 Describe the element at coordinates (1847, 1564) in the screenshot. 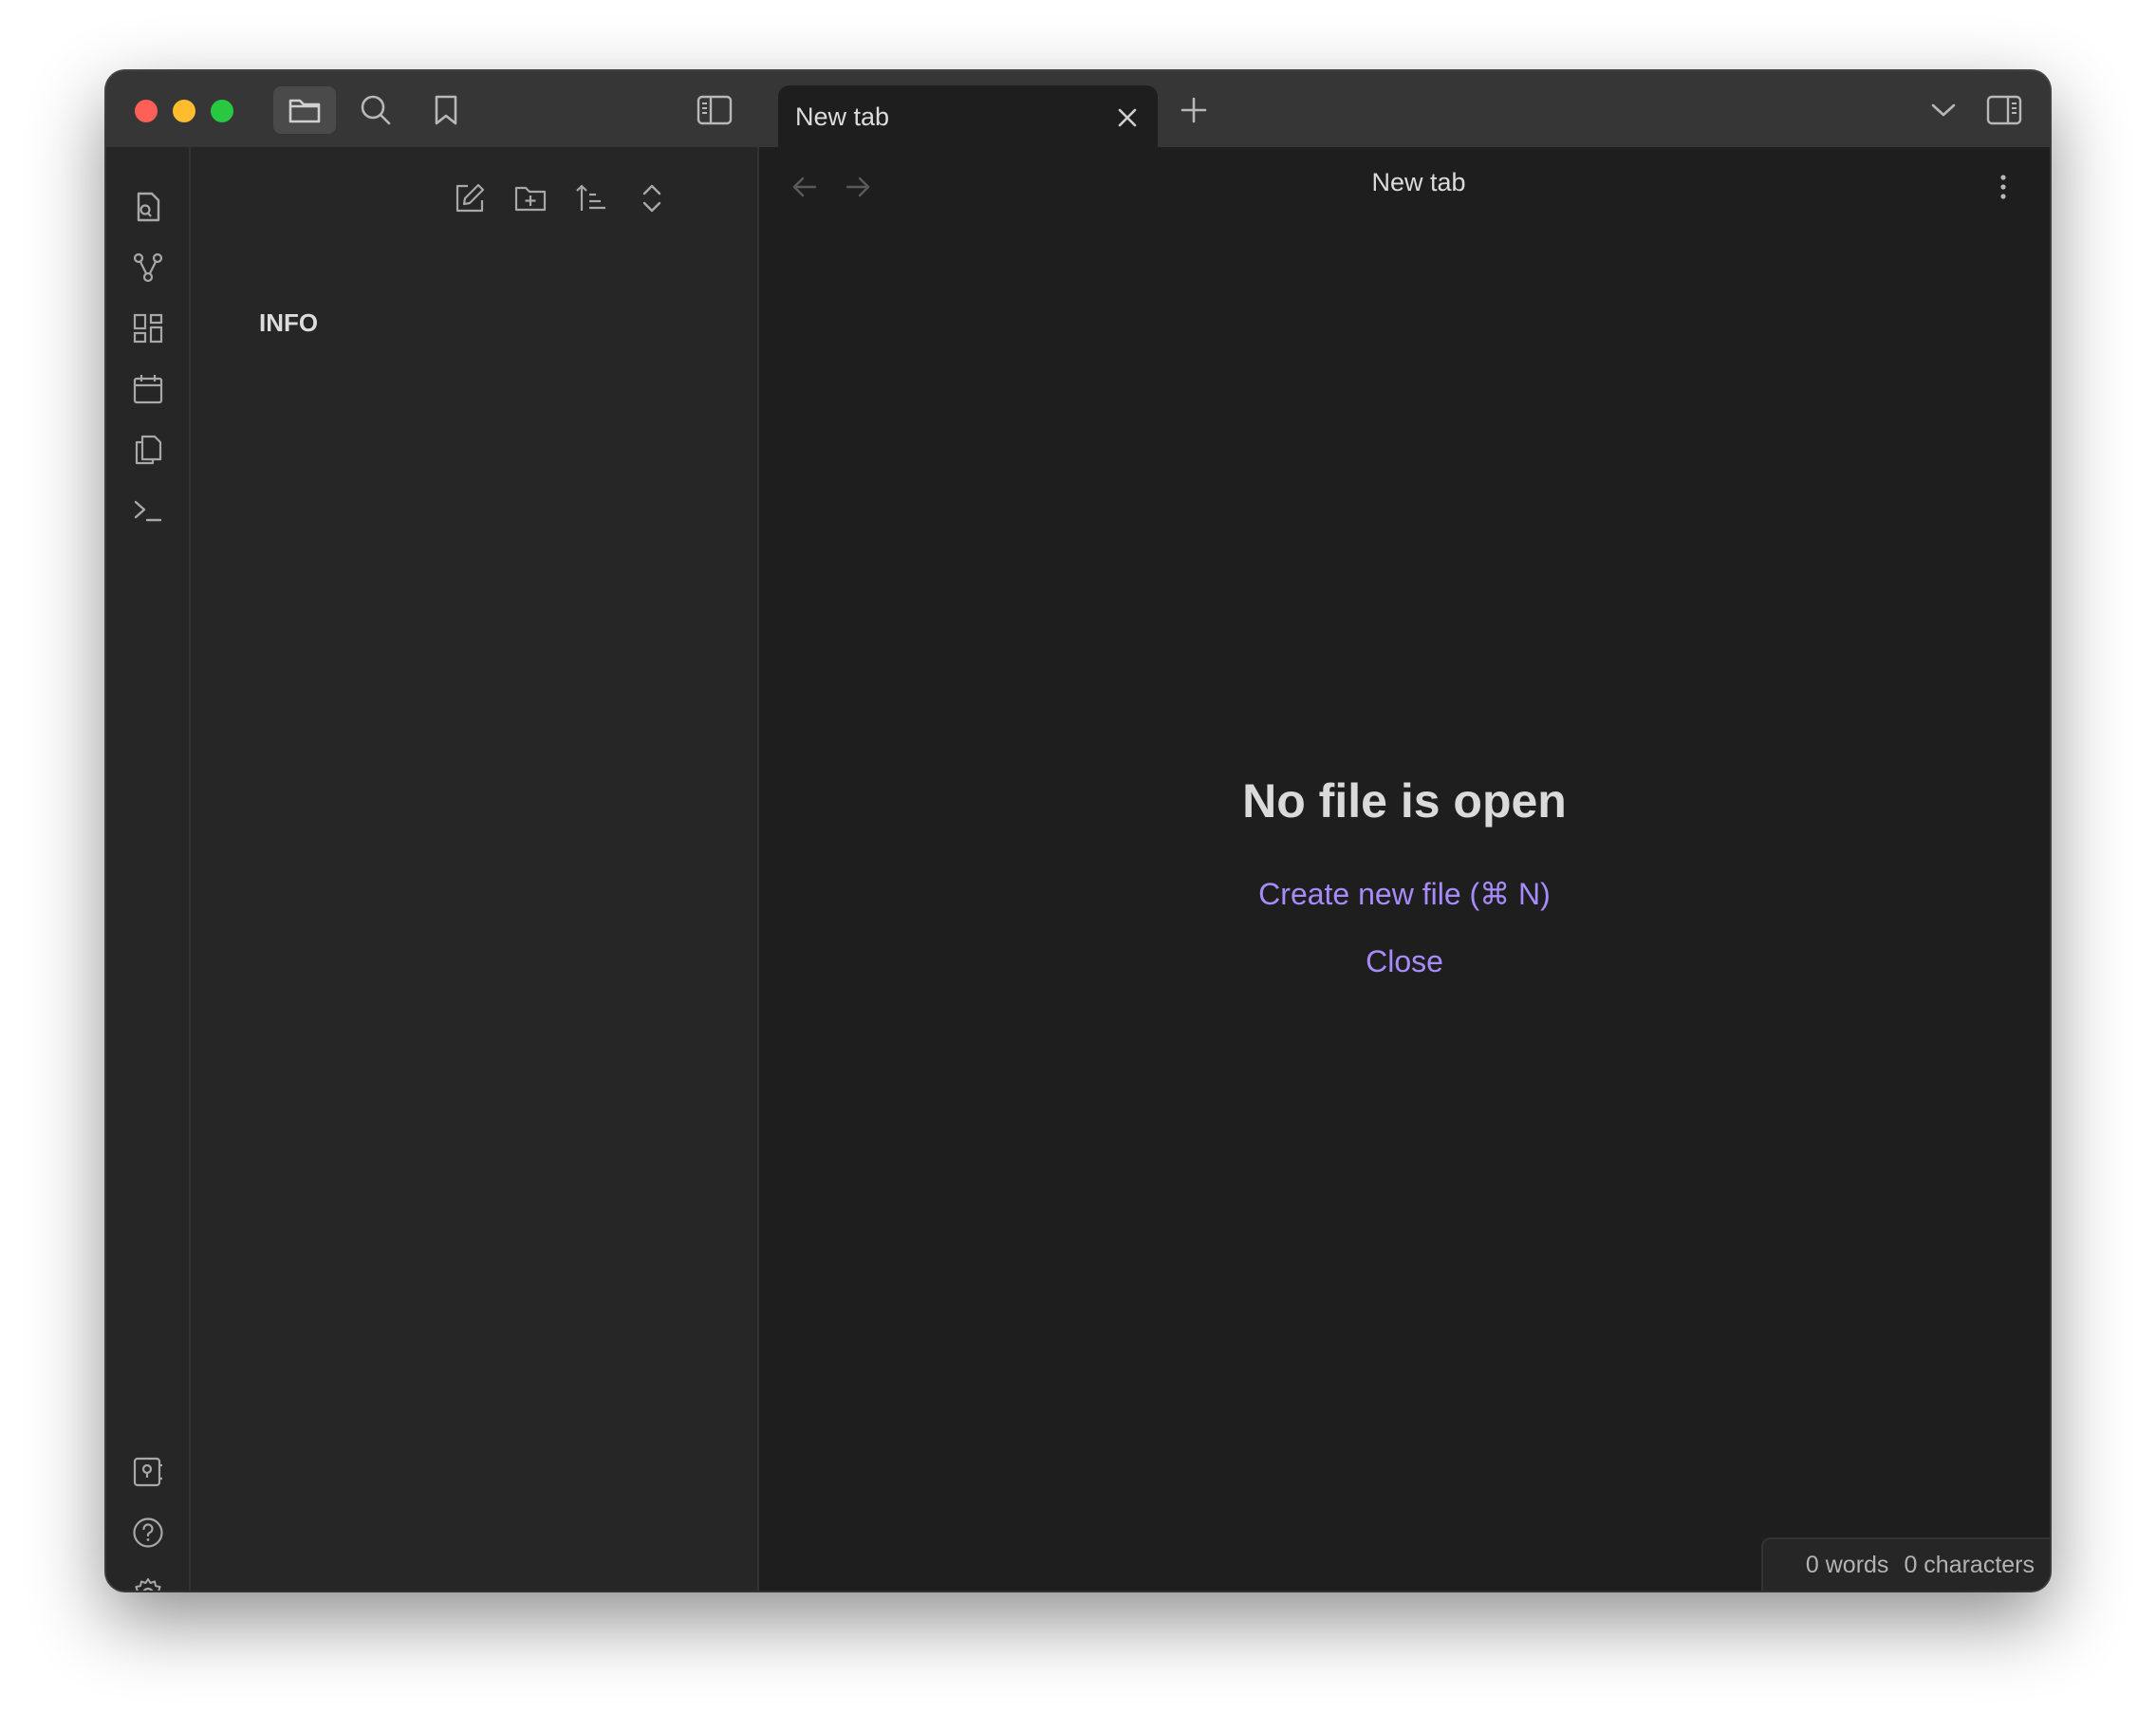

I see `word-count: 0 words` at that location.